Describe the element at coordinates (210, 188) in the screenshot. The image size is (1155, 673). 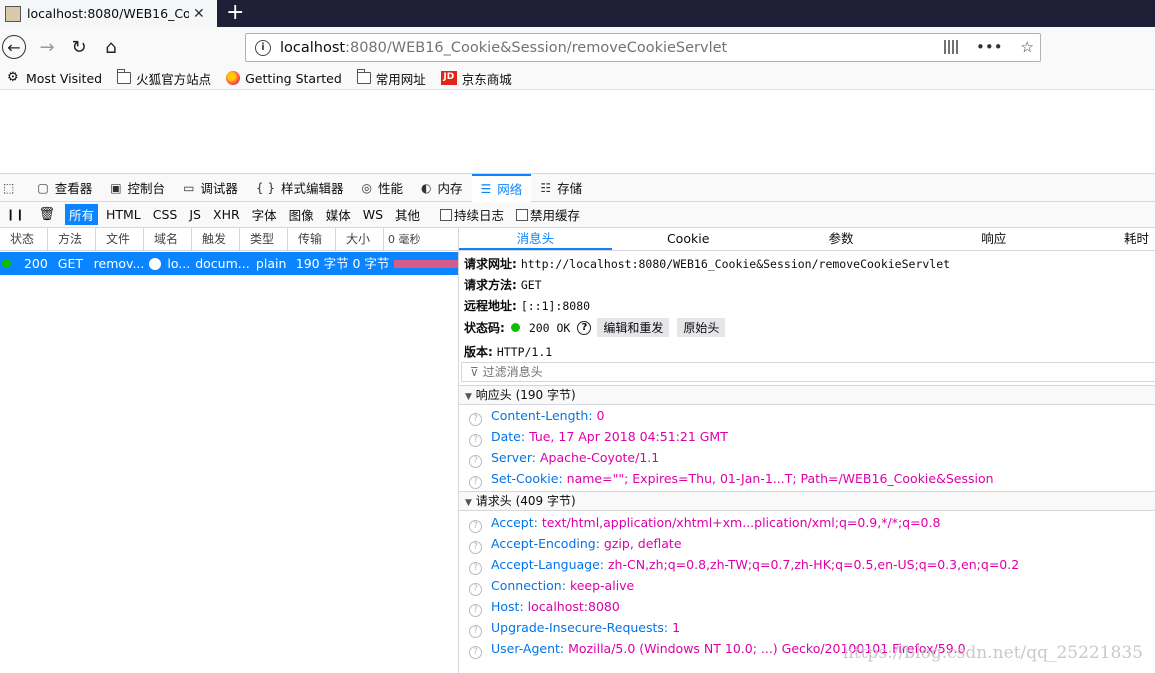
I see `tab-debugger: ▭ 调试器` at that location.